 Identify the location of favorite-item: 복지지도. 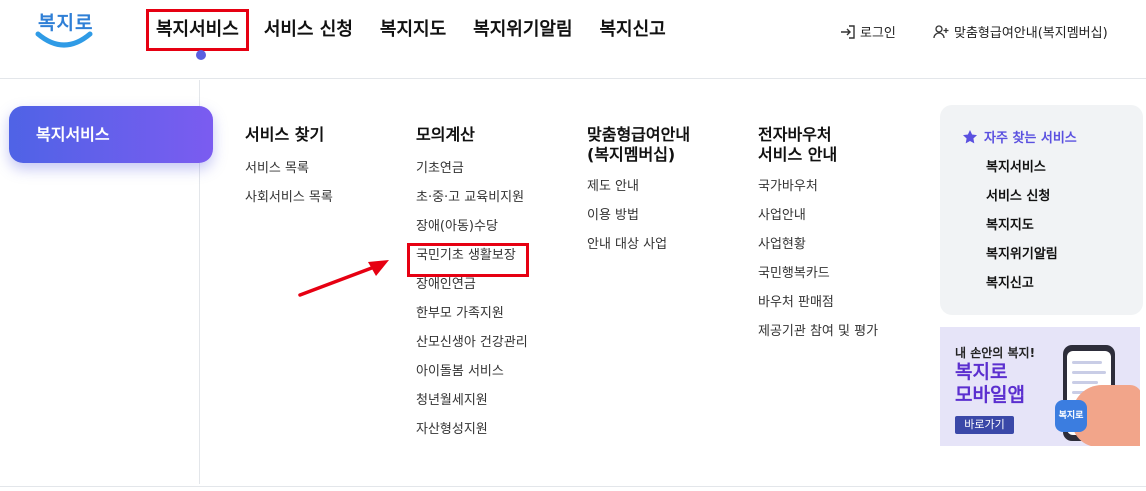
(1022, 232).